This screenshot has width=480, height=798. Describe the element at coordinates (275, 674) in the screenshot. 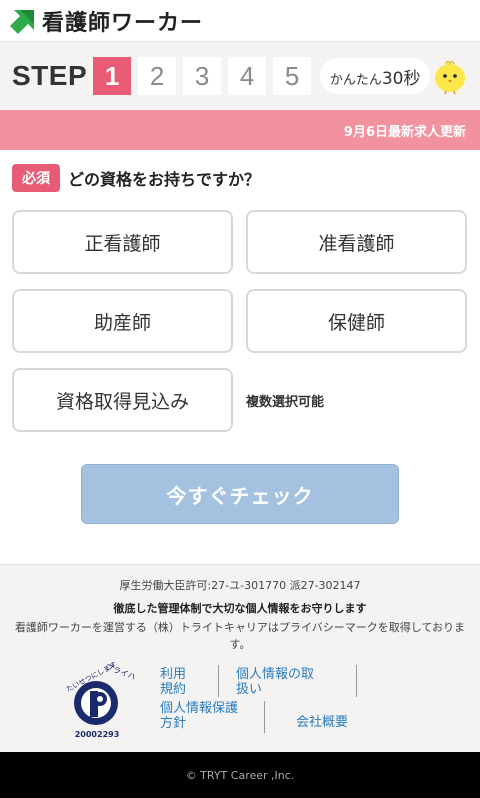

I see `personal-info-line-1: 個人情報の取` at that location.